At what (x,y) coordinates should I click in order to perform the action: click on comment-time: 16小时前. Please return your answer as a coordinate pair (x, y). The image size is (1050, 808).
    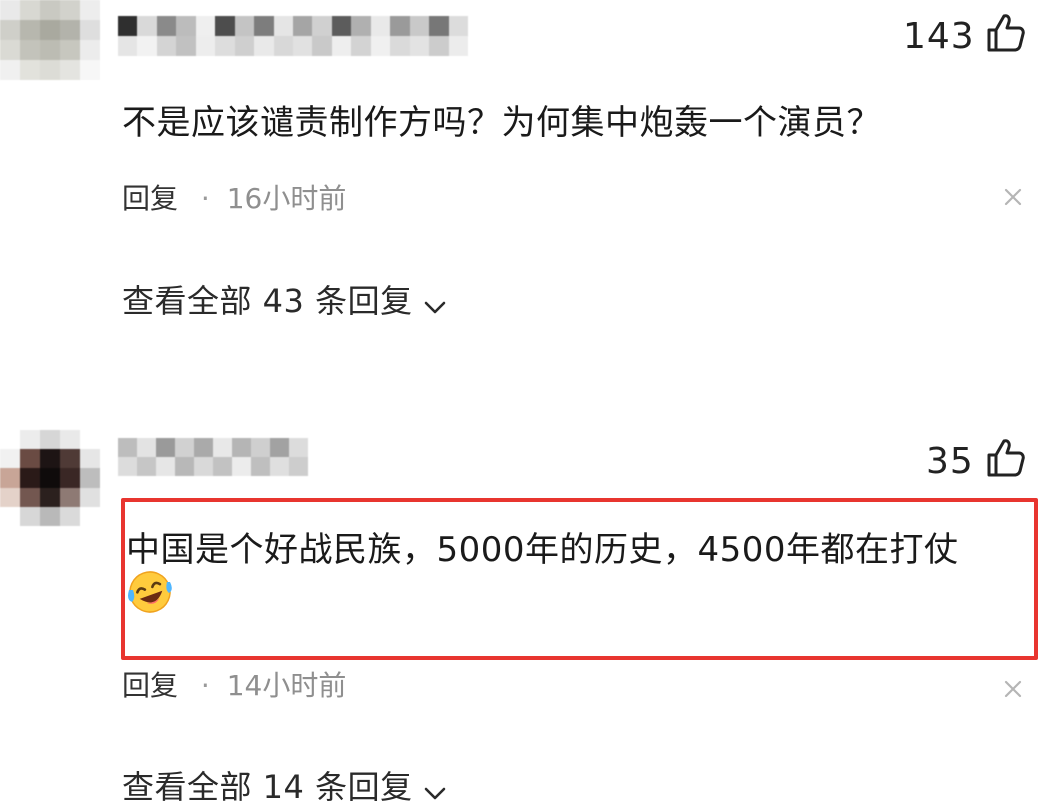
    Looking at the image, I should click on (286, 198).